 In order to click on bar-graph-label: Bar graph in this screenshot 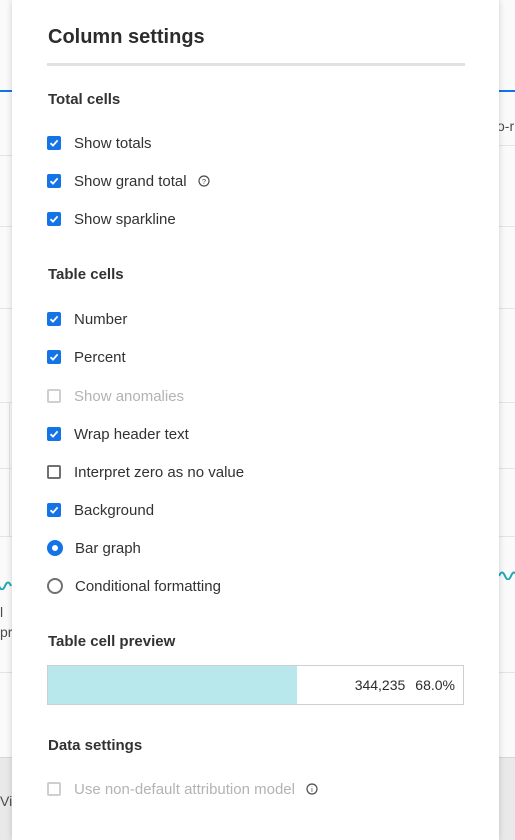, I will do `click(108, 548)`.